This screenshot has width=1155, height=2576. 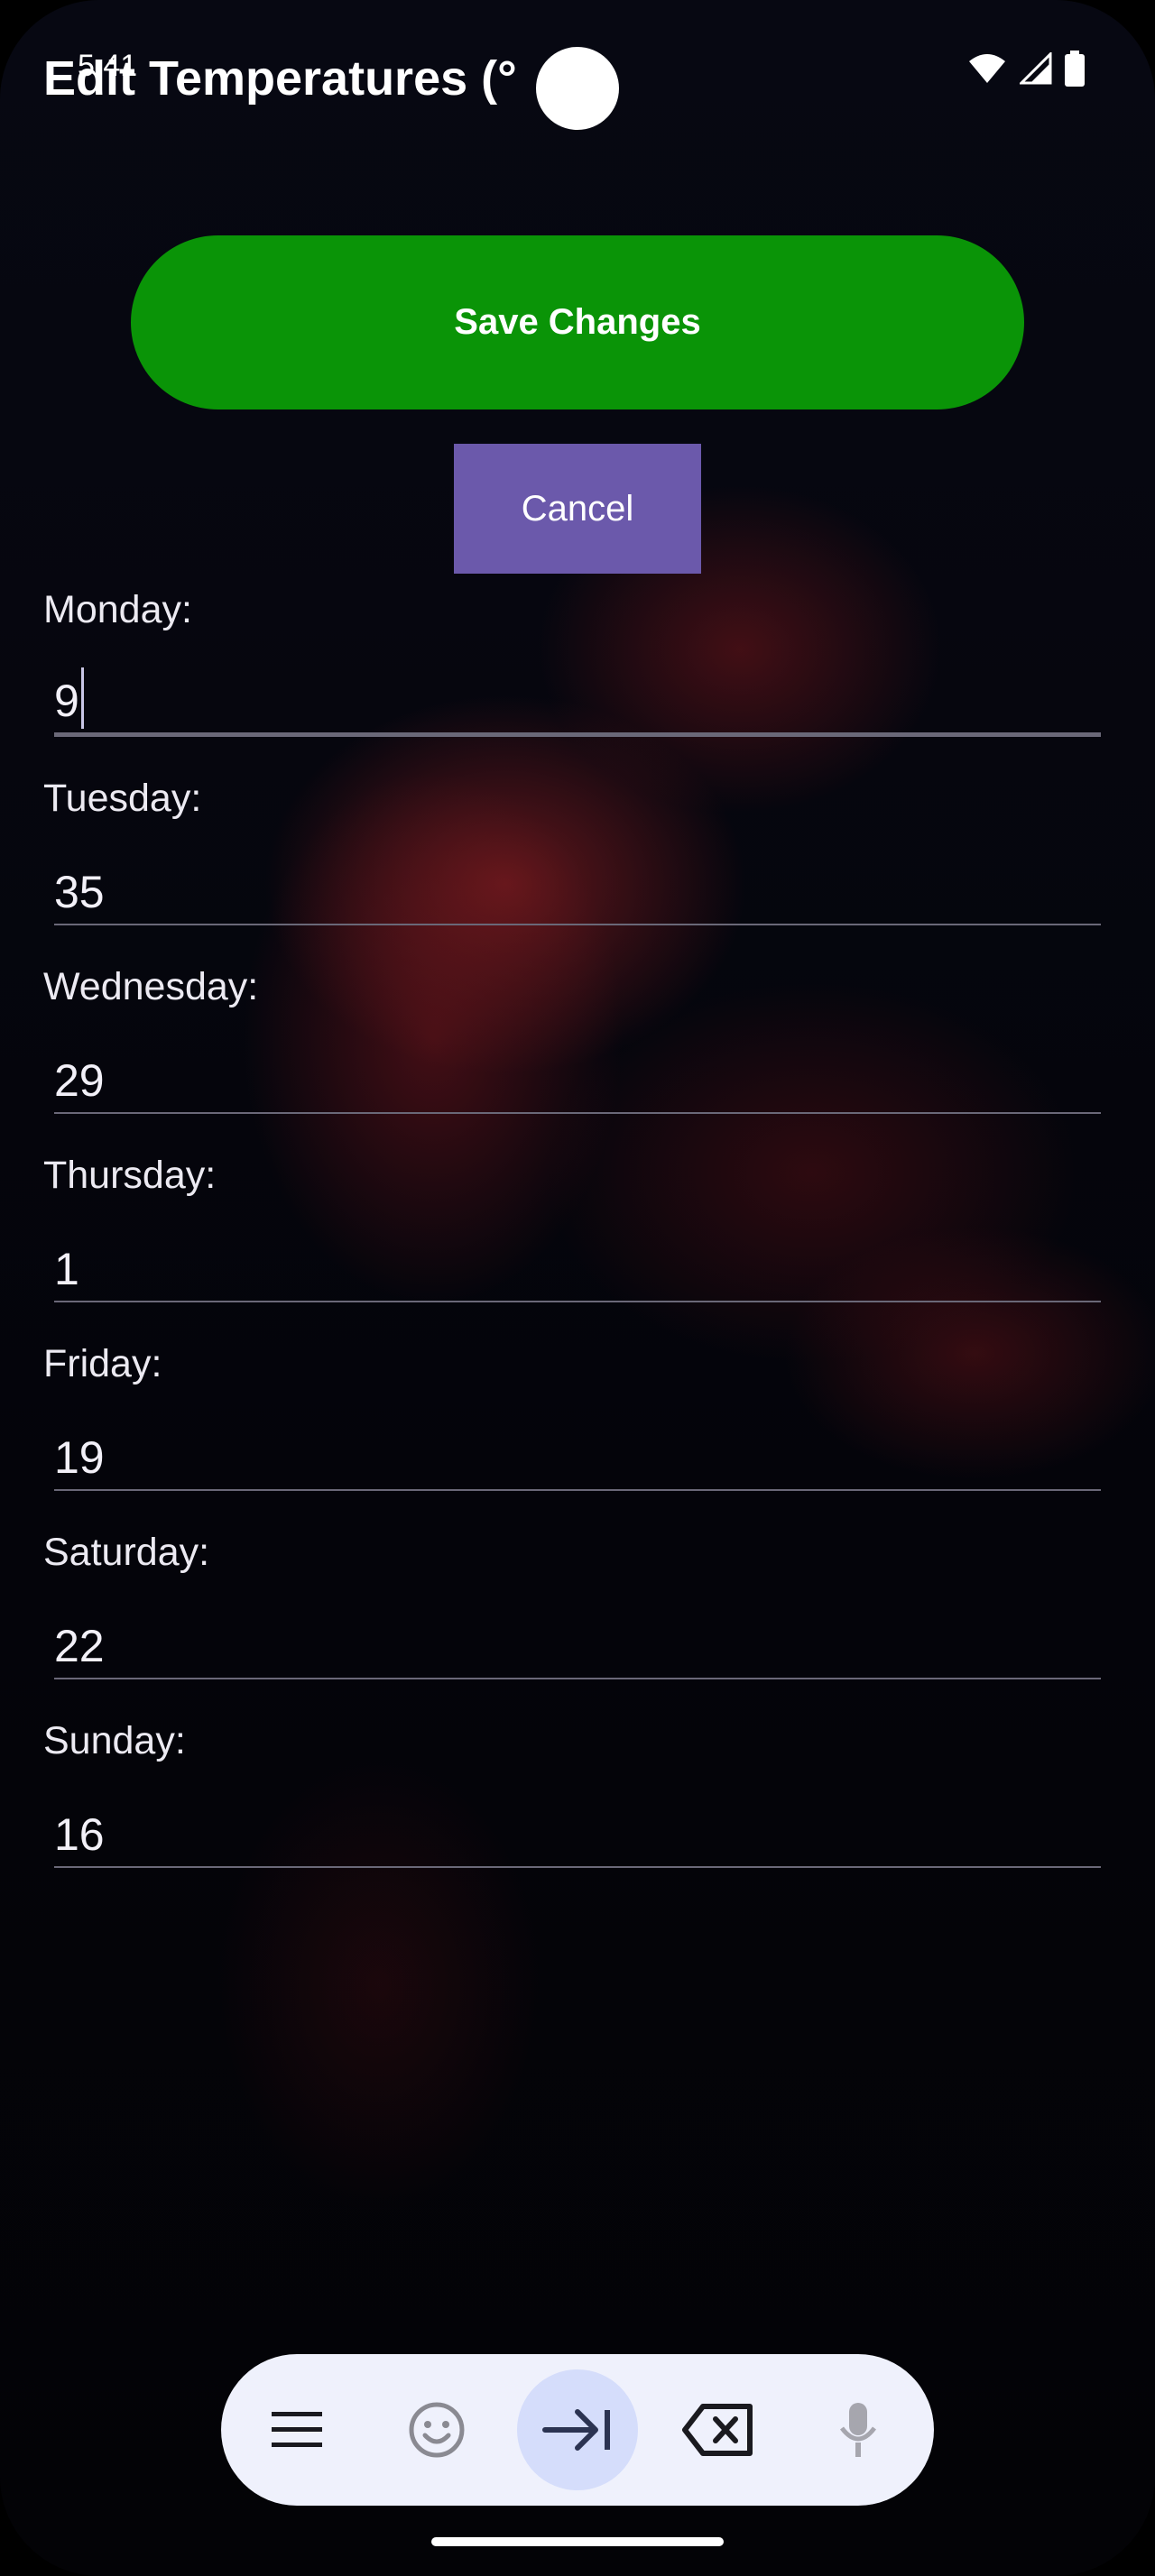 What do you see at coordinates (1036, 68) in the screenshot?
I see `signal-icon` at bounding box center [1036, 68].